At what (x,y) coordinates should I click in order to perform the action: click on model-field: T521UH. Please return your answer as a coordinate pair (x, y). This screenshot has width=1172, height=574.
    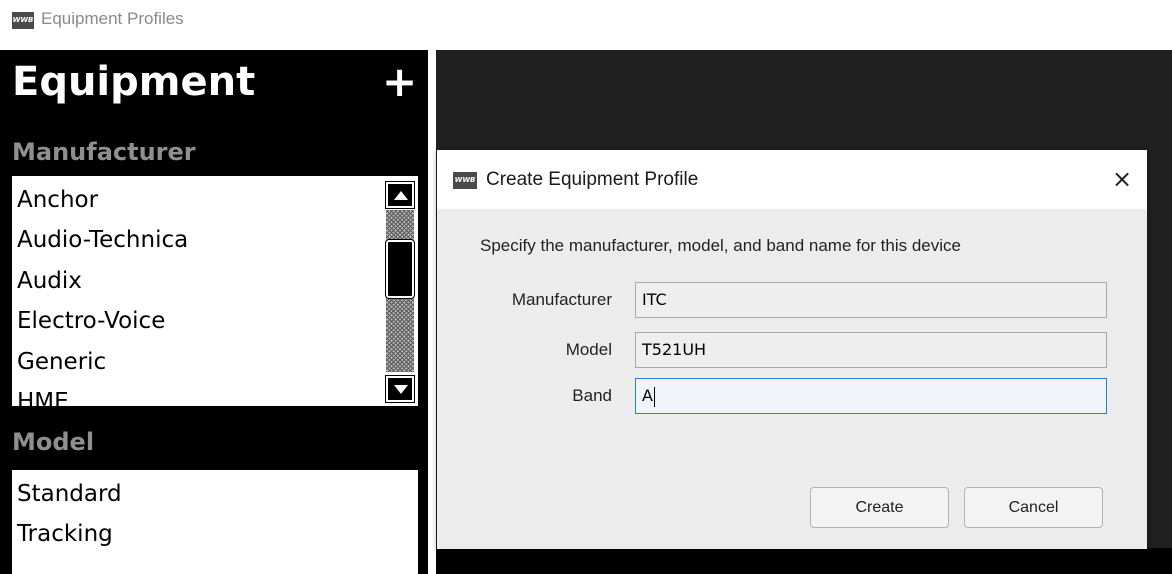
    Looking at the image, I should click on (871, 350).